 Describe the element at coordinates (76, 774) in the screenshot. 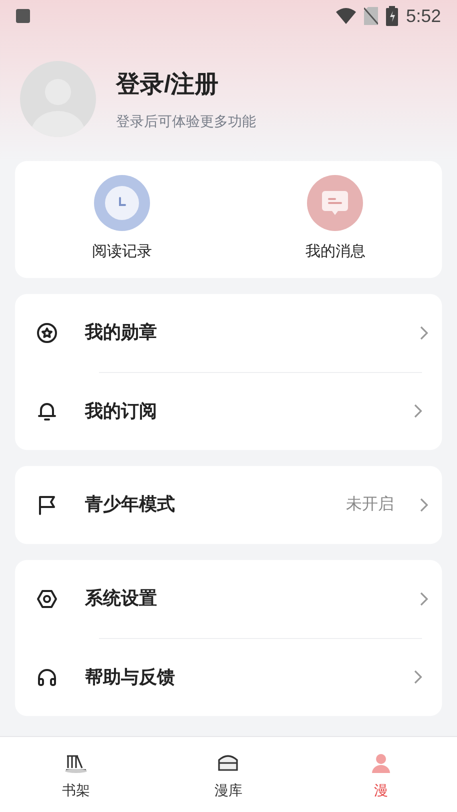

I see `tab: 书架` at that location.